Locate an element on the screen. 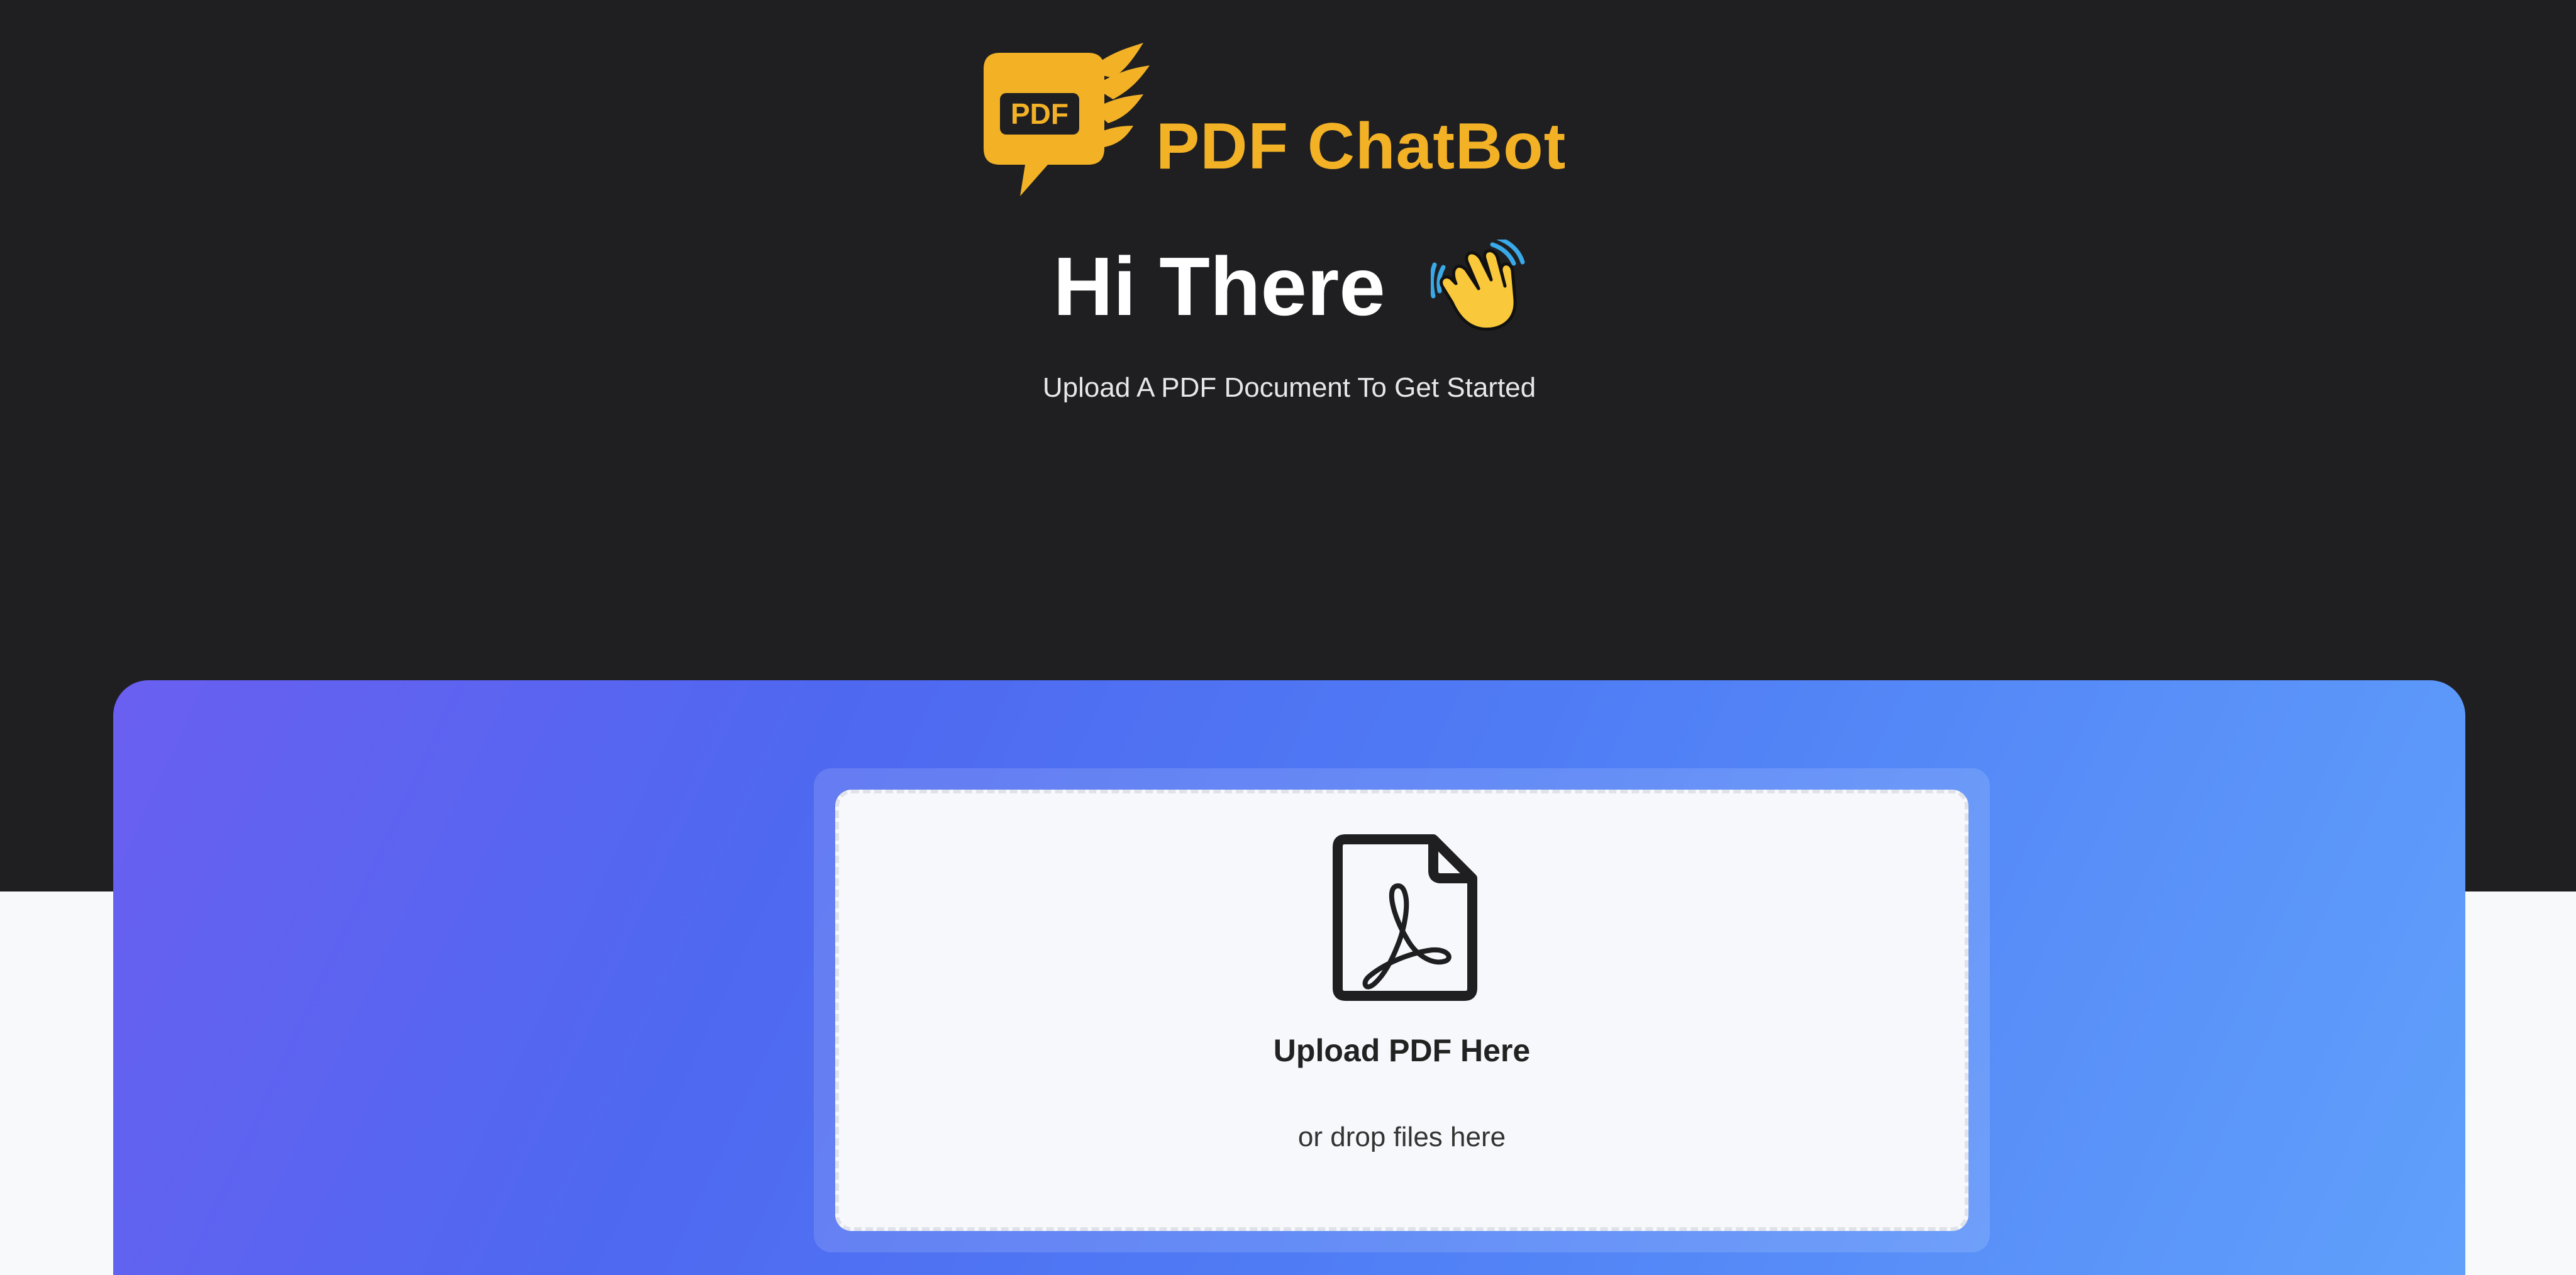 The image size is (2576, 1275). logo-text: PDF is located at coordinates (1040, 114).